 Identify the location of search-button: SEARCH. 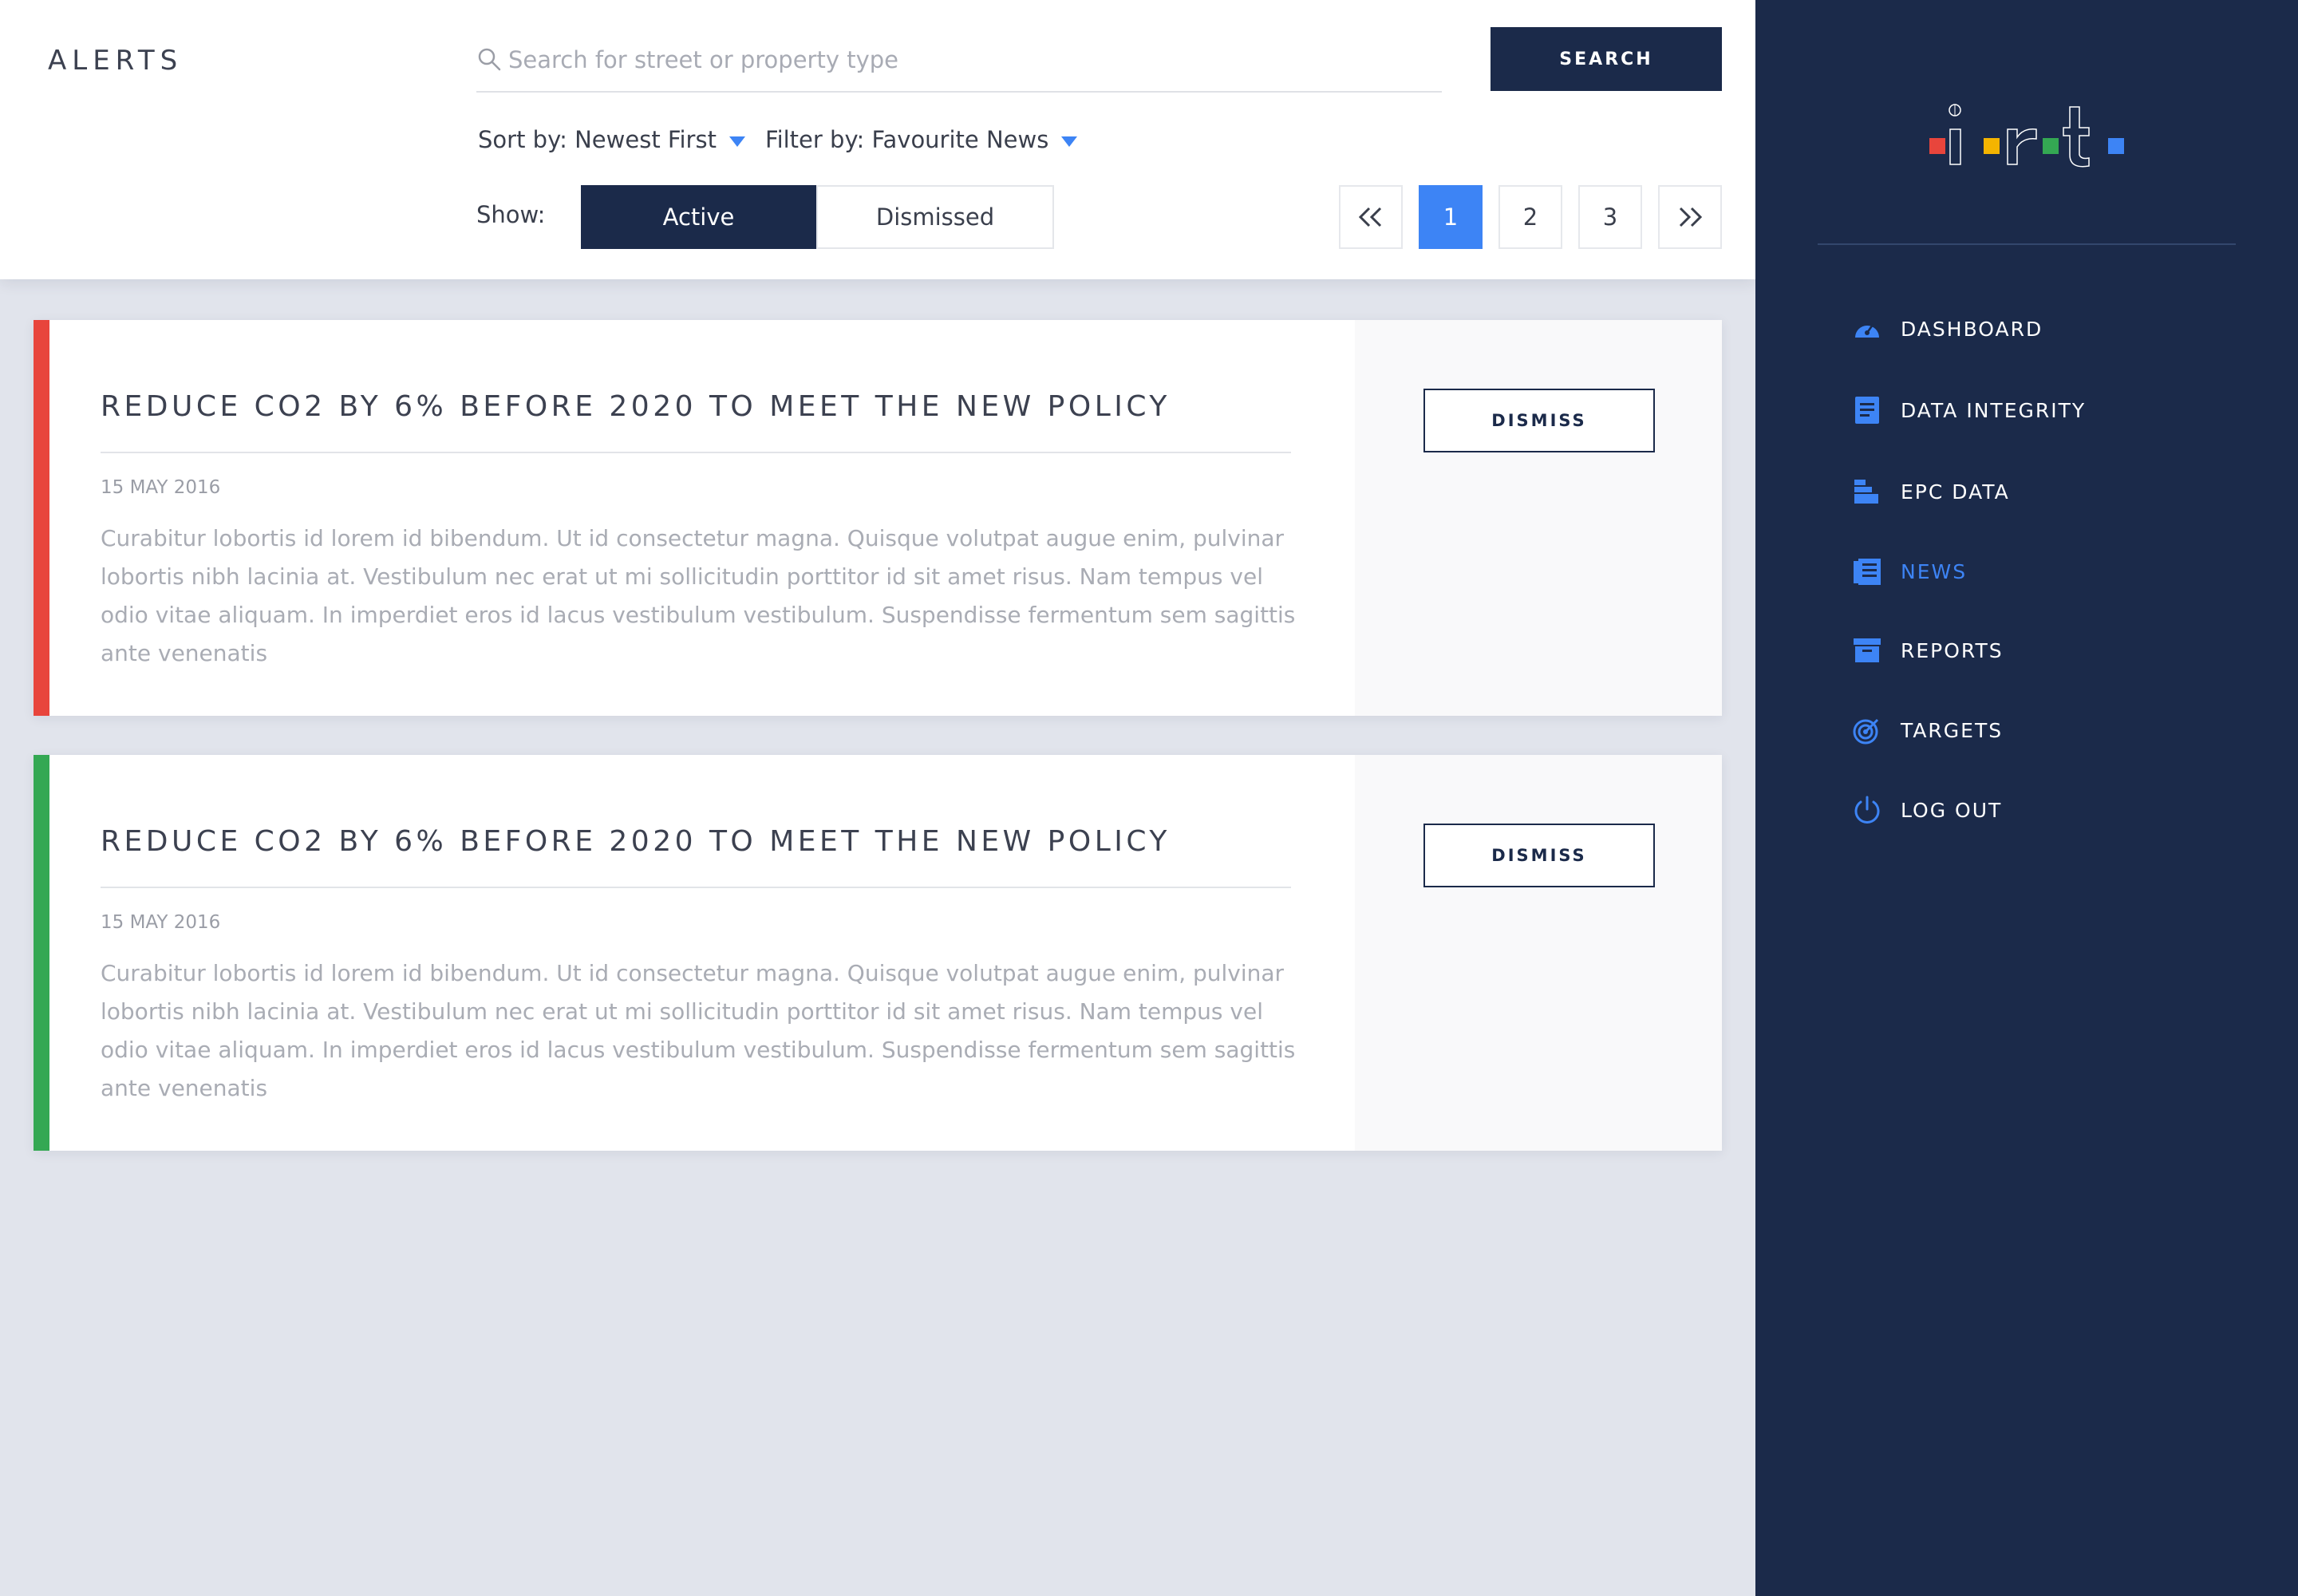
(1607, 59).